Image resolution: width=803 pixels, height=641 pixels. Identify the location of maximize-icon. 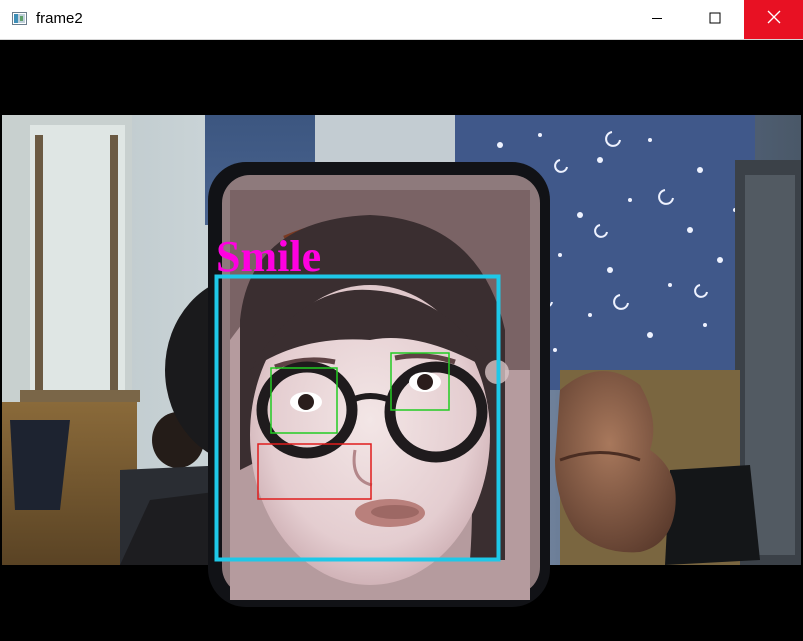
(715, 20).